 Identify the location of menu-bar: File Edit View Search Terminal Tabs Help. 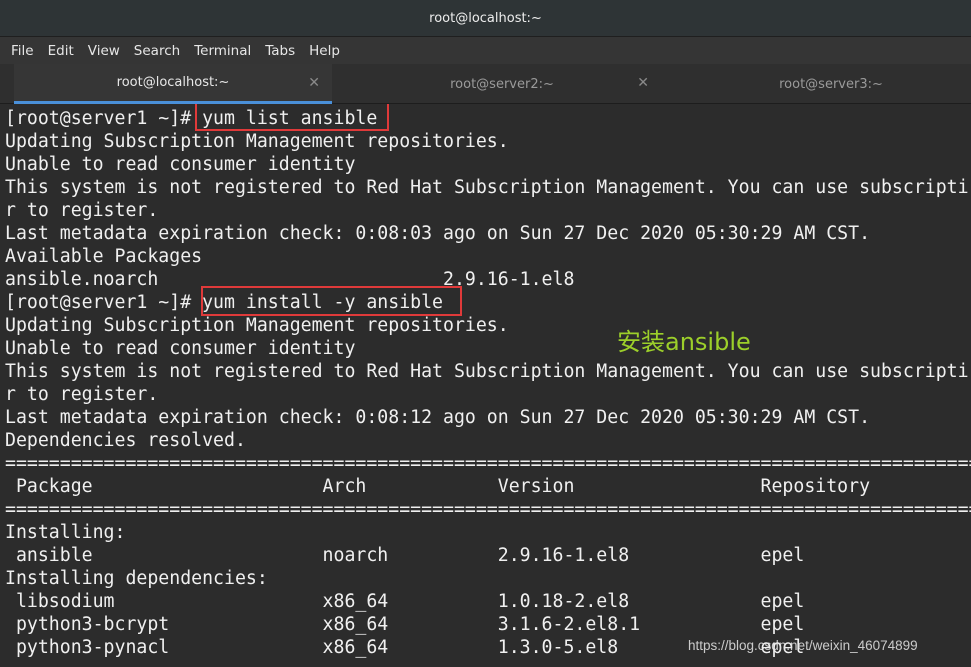
(485, 50).